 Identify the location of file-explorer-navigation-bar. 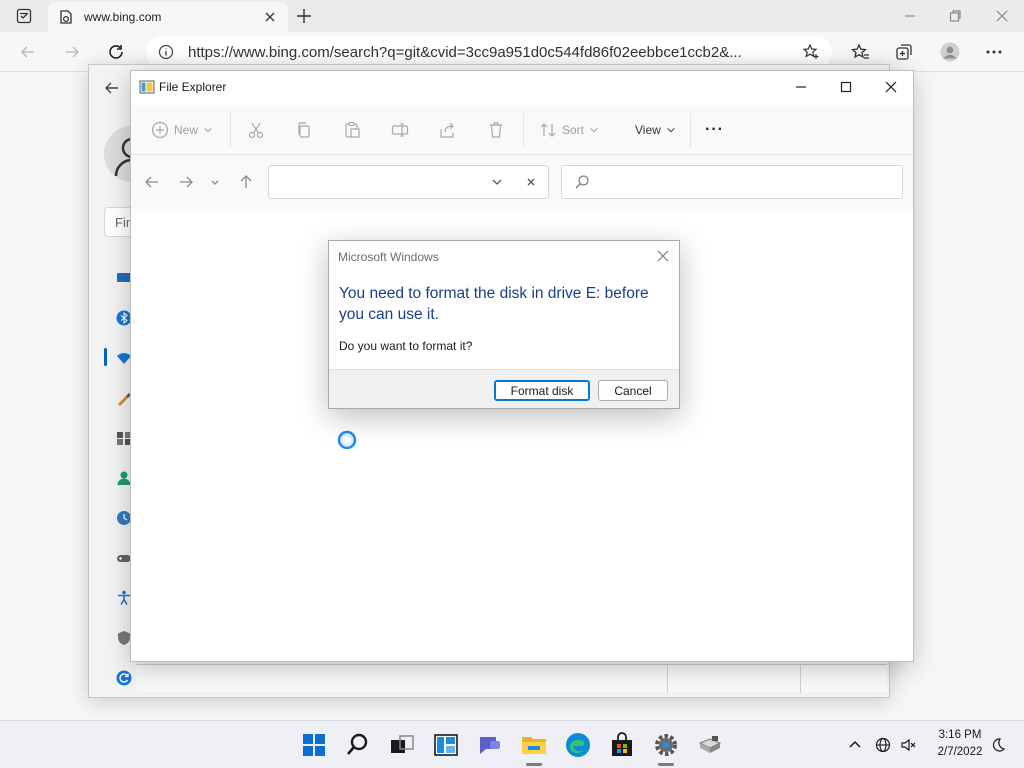
(522, 182).